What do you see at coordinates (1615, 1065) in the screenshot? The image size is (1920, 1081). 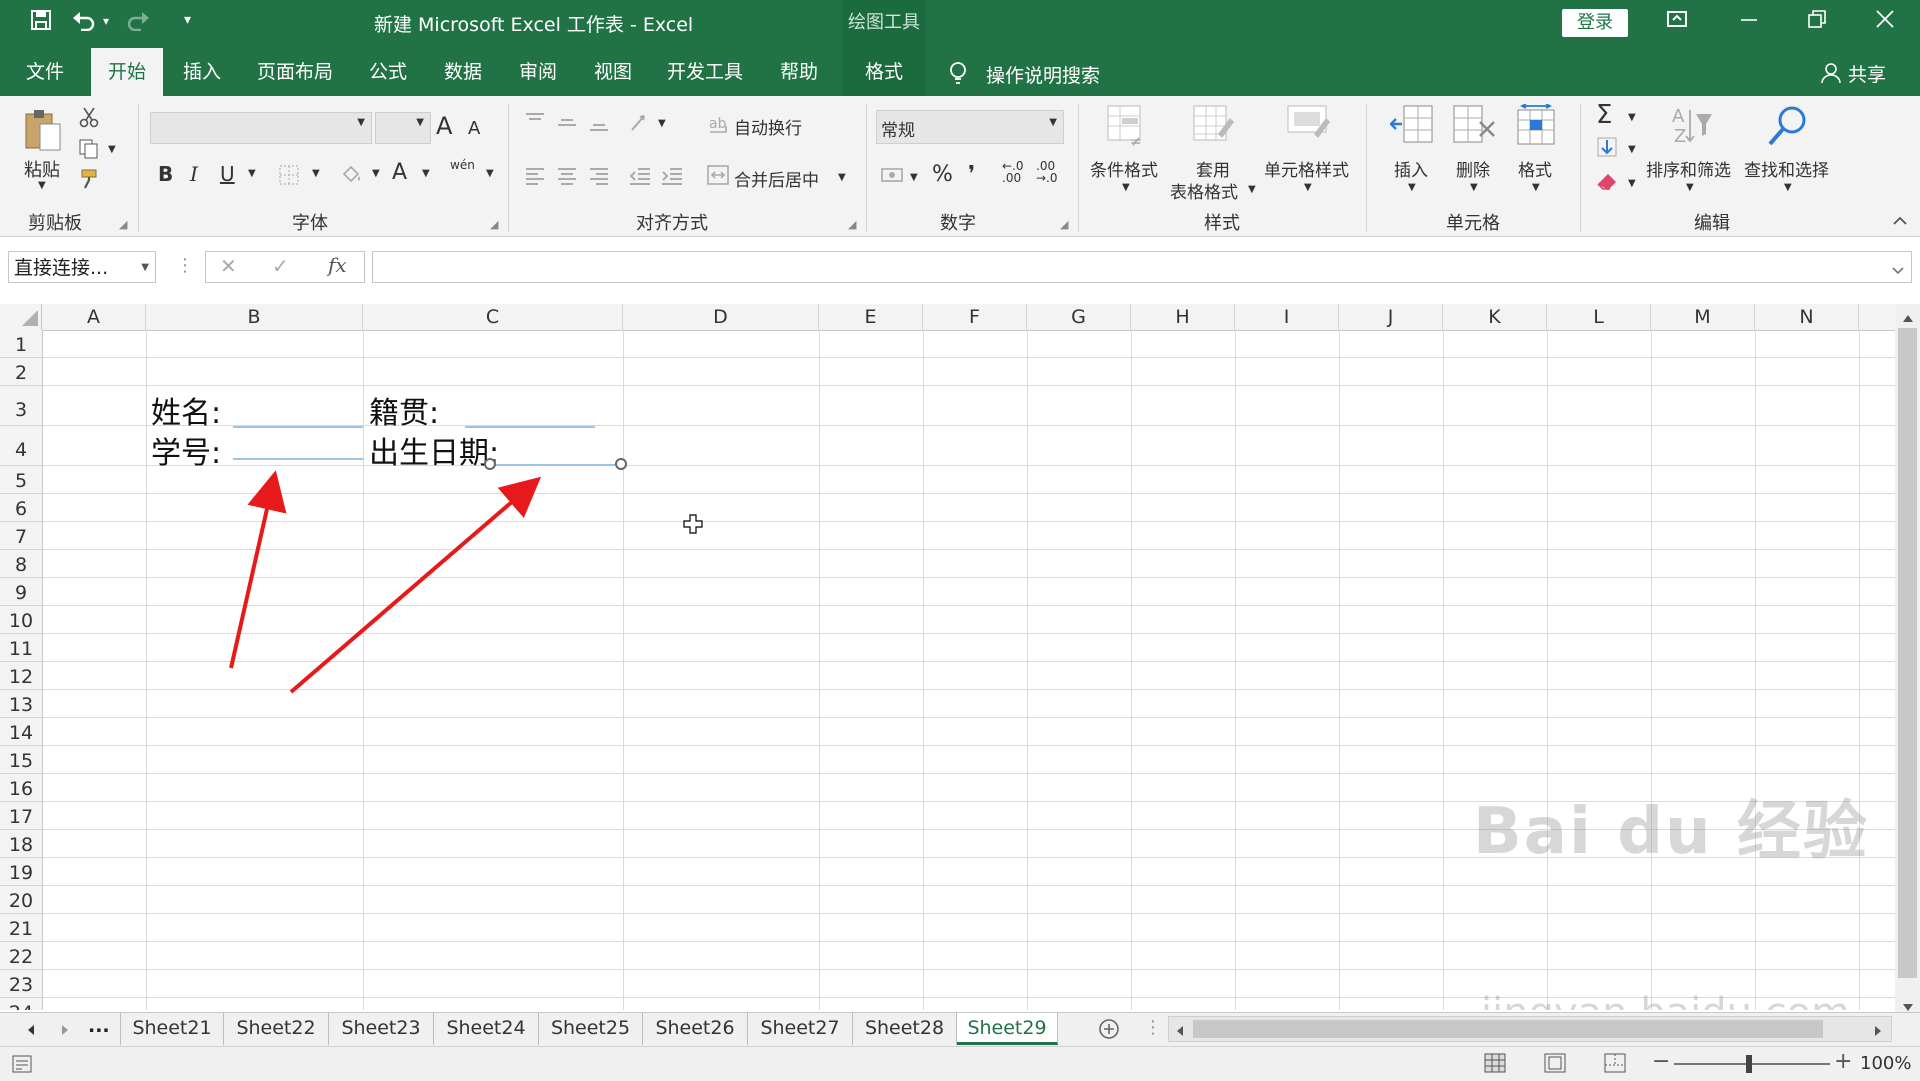 I see `page-break-view-icon` at bounding box center [1615, 1065].